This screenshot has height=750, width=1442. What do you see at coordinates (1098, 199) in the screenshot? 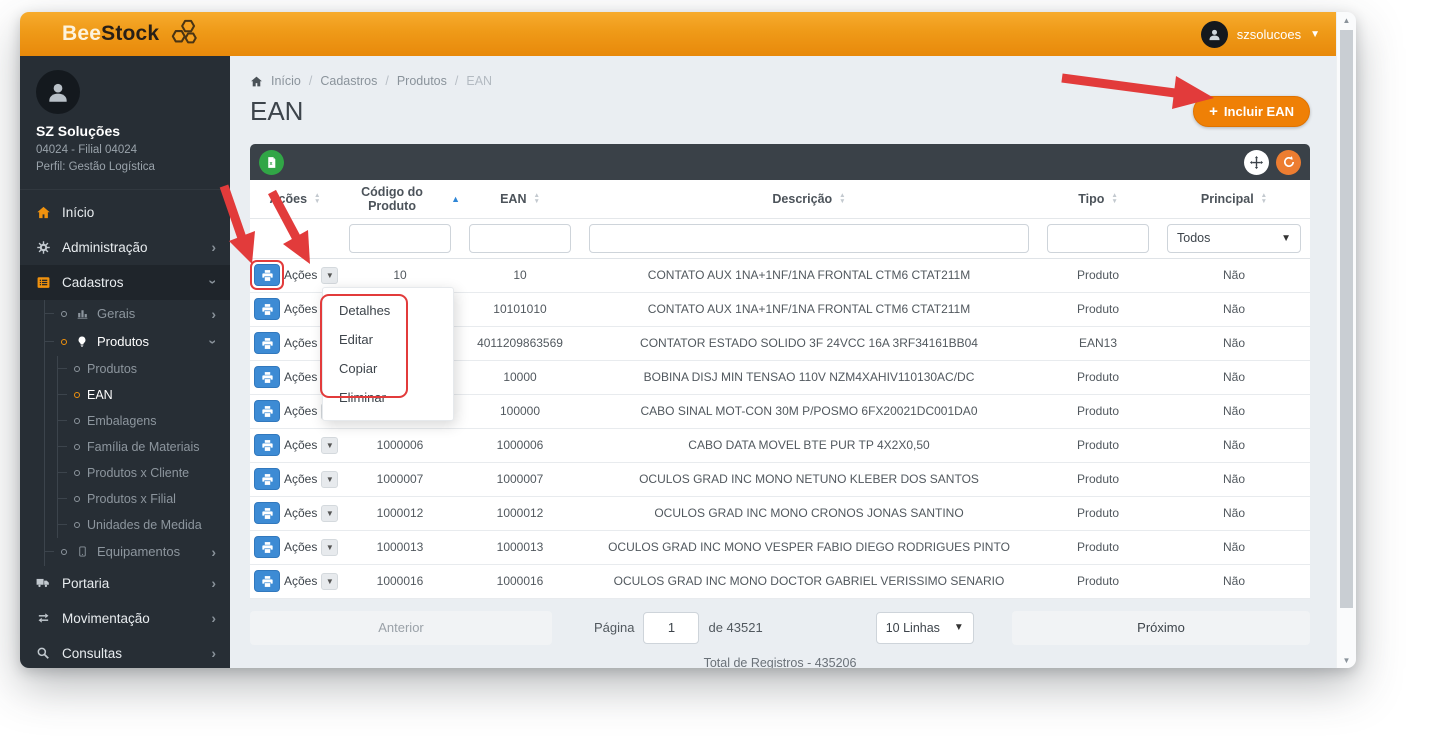
I see `column-header-tipo: Tipo ▲ ▼` at bounding box center [1098, 199].